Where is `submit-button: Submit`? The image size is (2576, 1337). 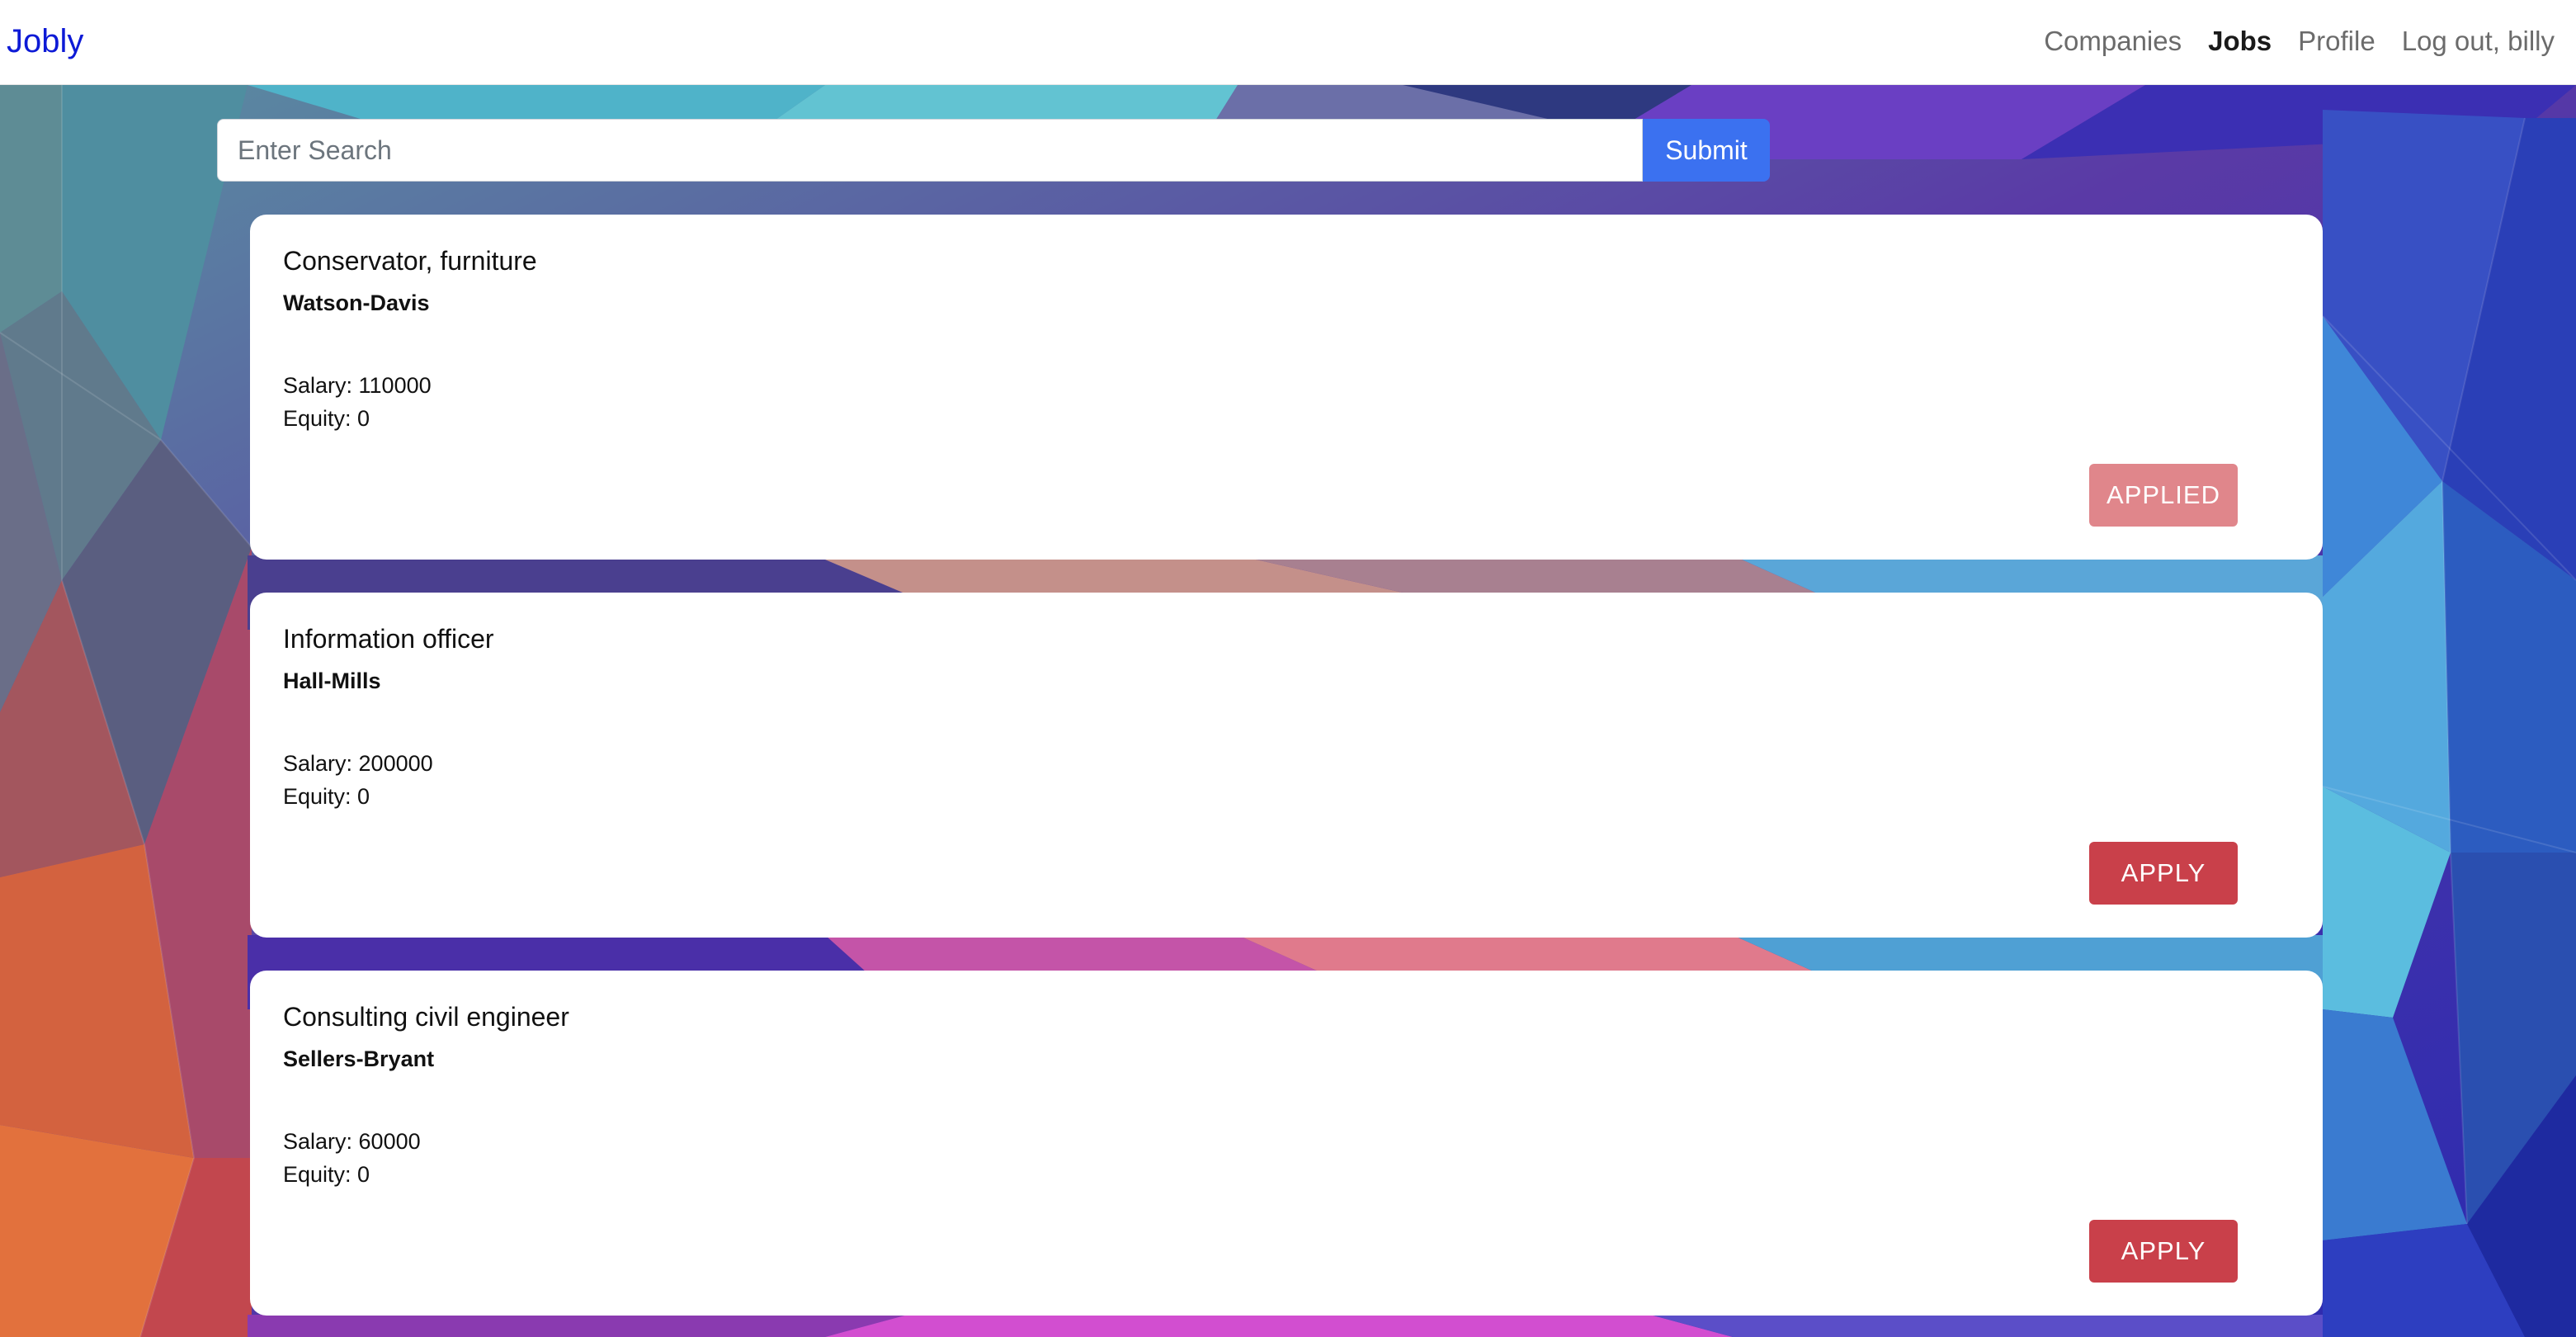 submit-button: Submit is located at coordinates (1706, 150).